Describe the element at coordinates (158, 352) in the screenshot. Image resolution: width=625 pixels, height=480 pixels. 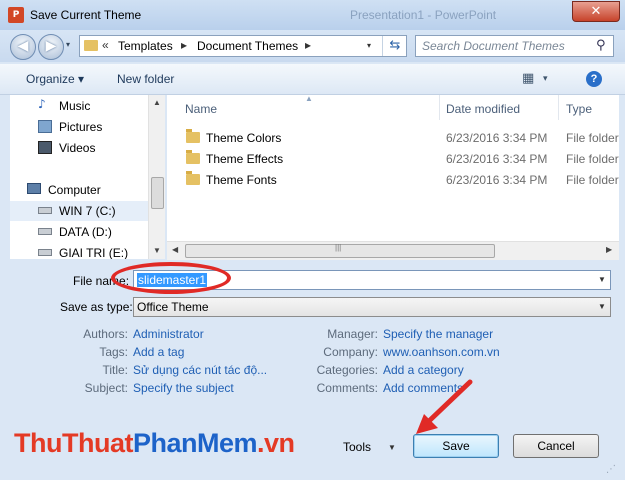
I see `meta-tags: Add a tag` at that location.